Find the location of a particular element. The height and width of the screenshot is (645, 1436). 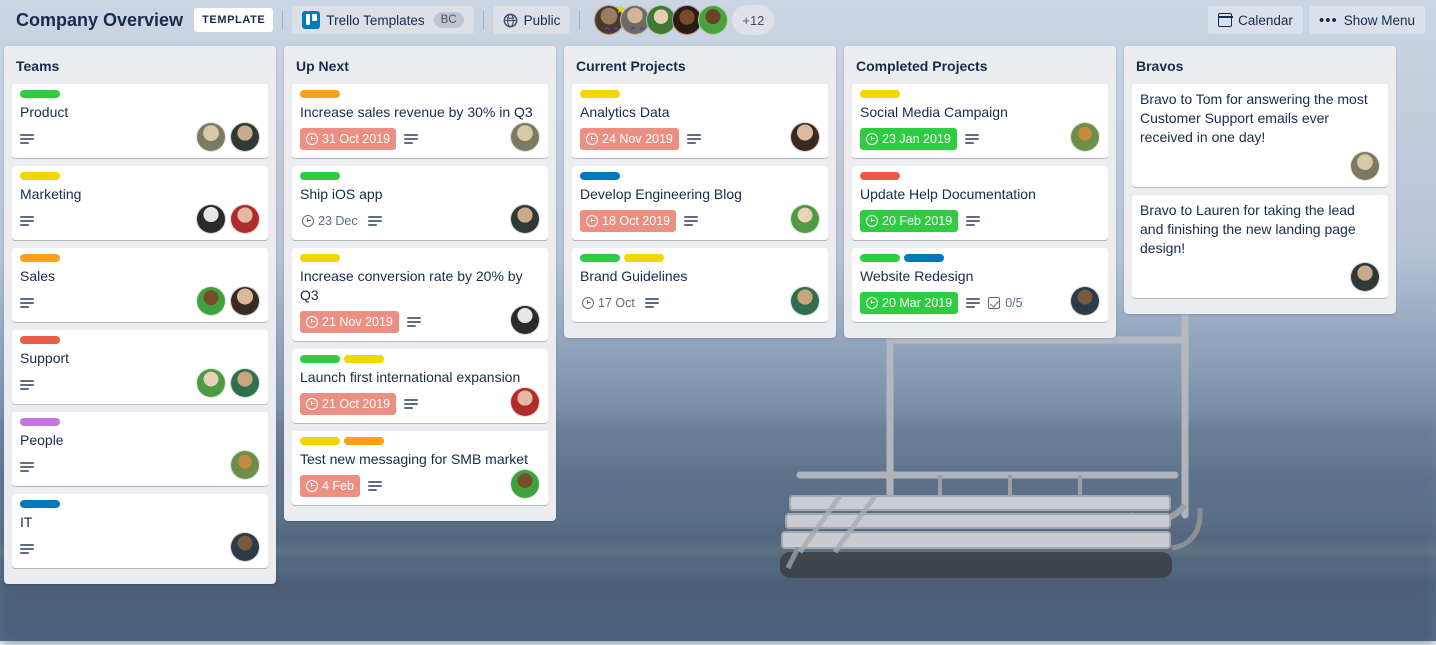

card-title: Social Media Campaign is located at coordinates (980, 112).